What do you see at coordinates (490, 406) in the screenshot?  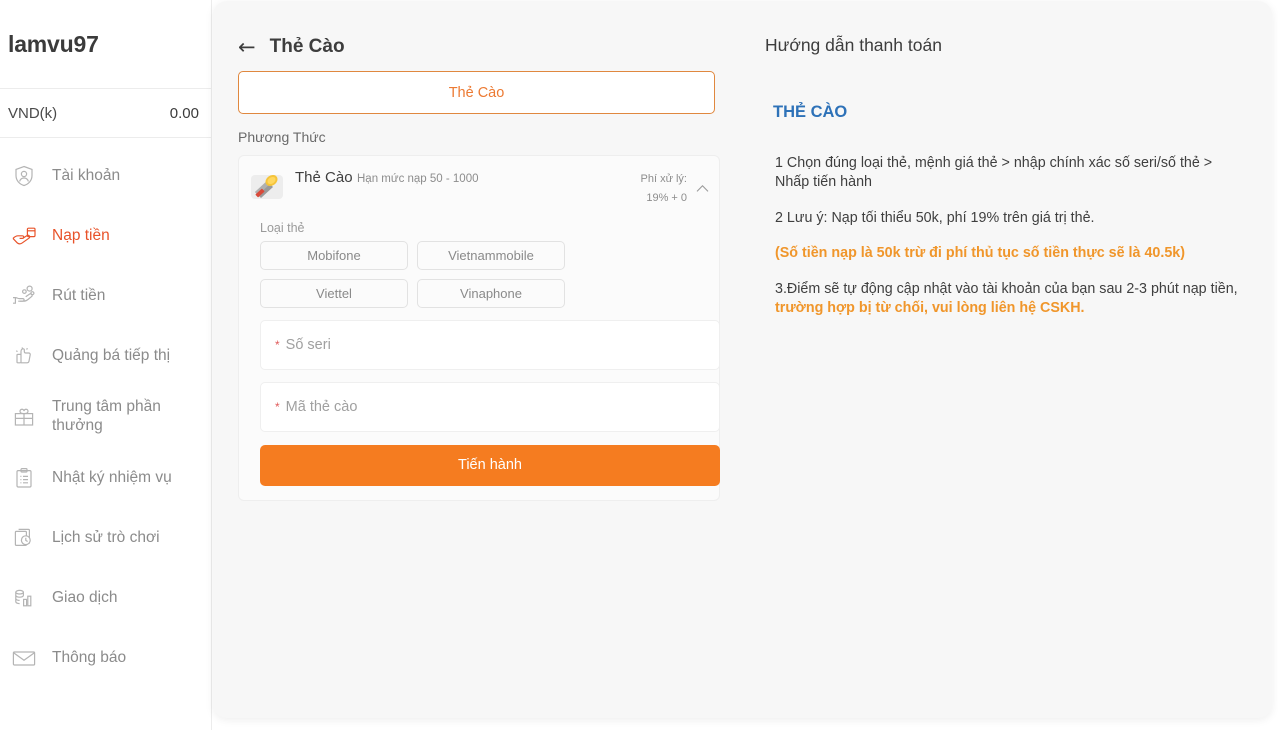 I see `card-code-field: * Mã thẻ cào` at bounding box center [490, 406].